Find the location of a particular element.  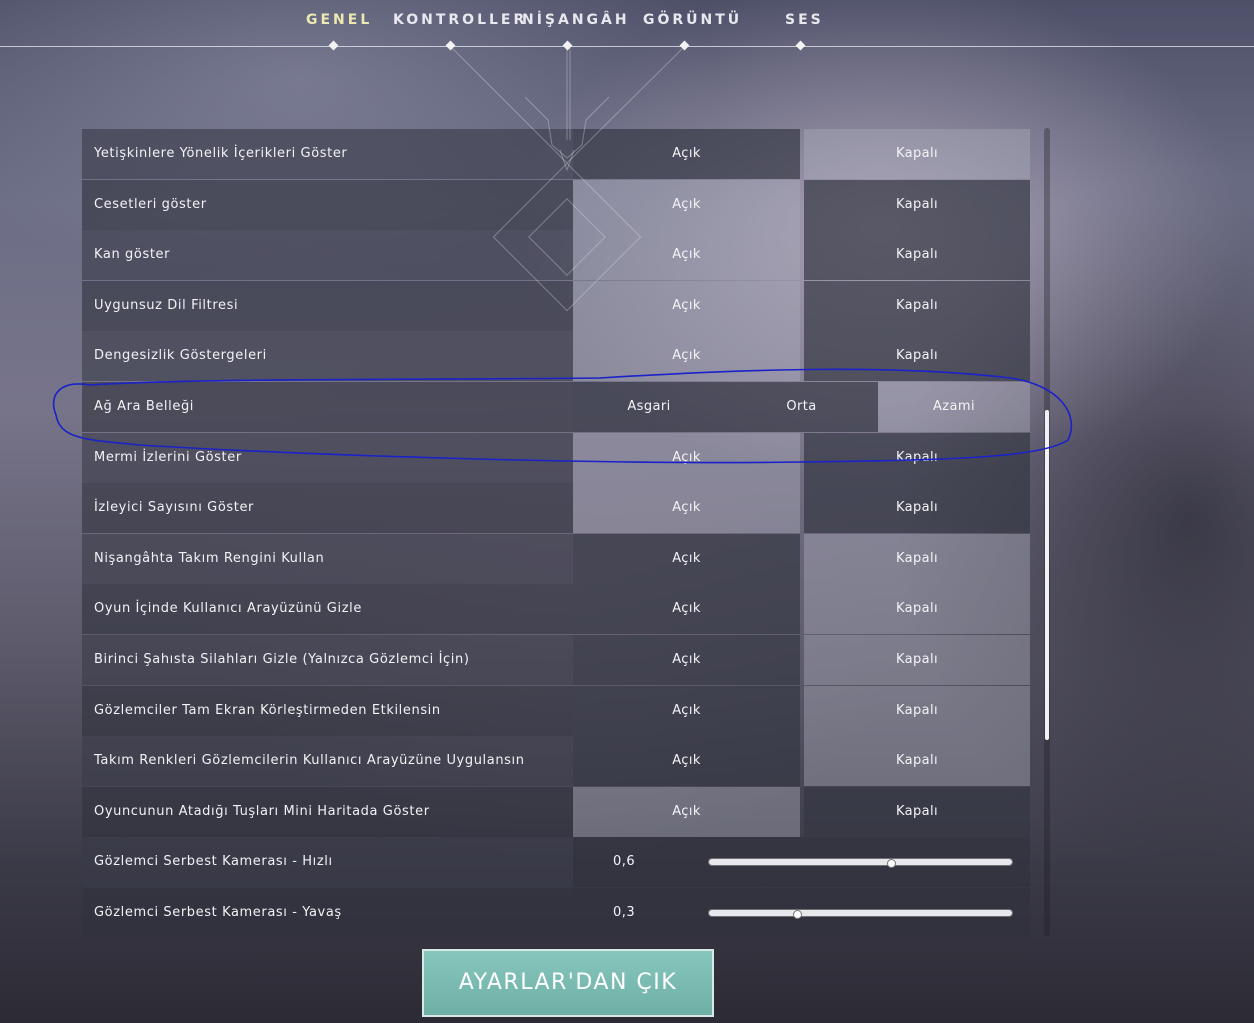

setting-row: Ağ Ara Belleği Asgari Orta Azami is located at coordinates (556, 407).